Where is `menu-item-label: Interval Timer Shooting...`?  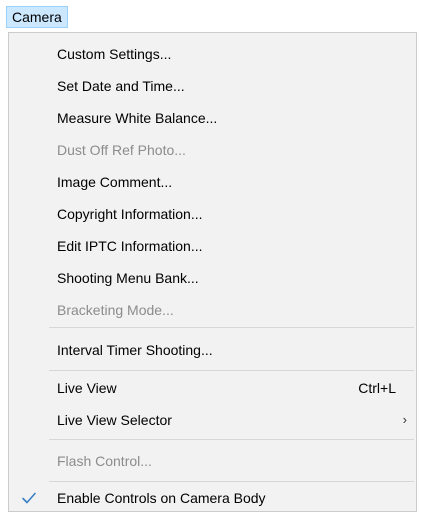
menu-item-label: Interval Timer Shooting... is located at coordinates (135, 350).